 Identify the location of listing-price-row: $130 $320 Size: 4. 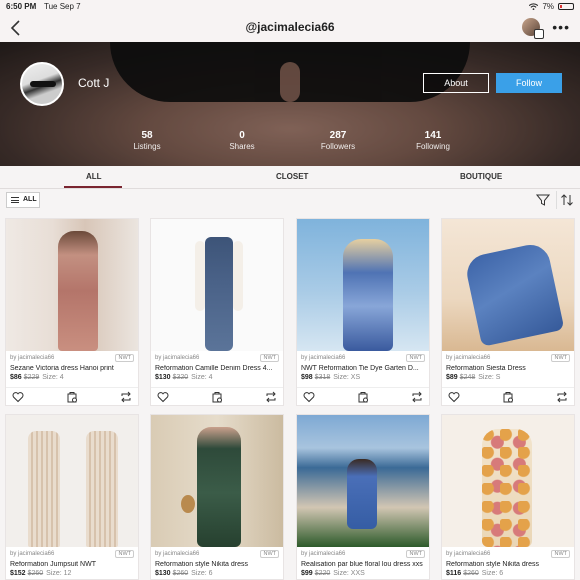
(184, 377).